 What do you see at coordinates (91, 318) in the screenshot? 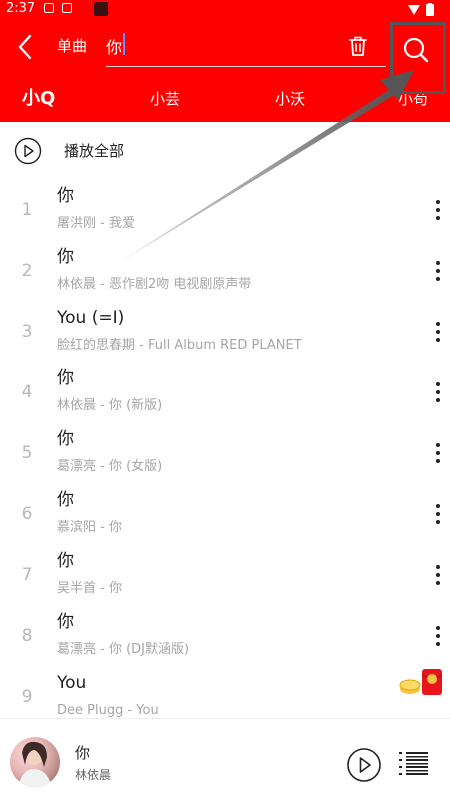
I see `song-title: You (=I)` at bounding box center [91, 318].